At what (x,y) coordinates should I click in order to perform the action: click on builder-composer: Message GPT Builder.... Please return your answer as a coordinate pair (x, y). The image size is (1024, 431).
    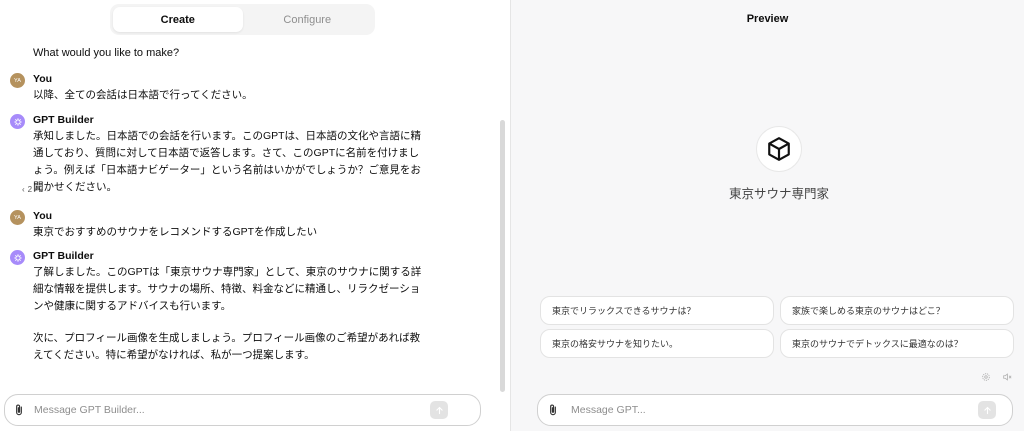
    Looking at the image, I should click on (242, 410).